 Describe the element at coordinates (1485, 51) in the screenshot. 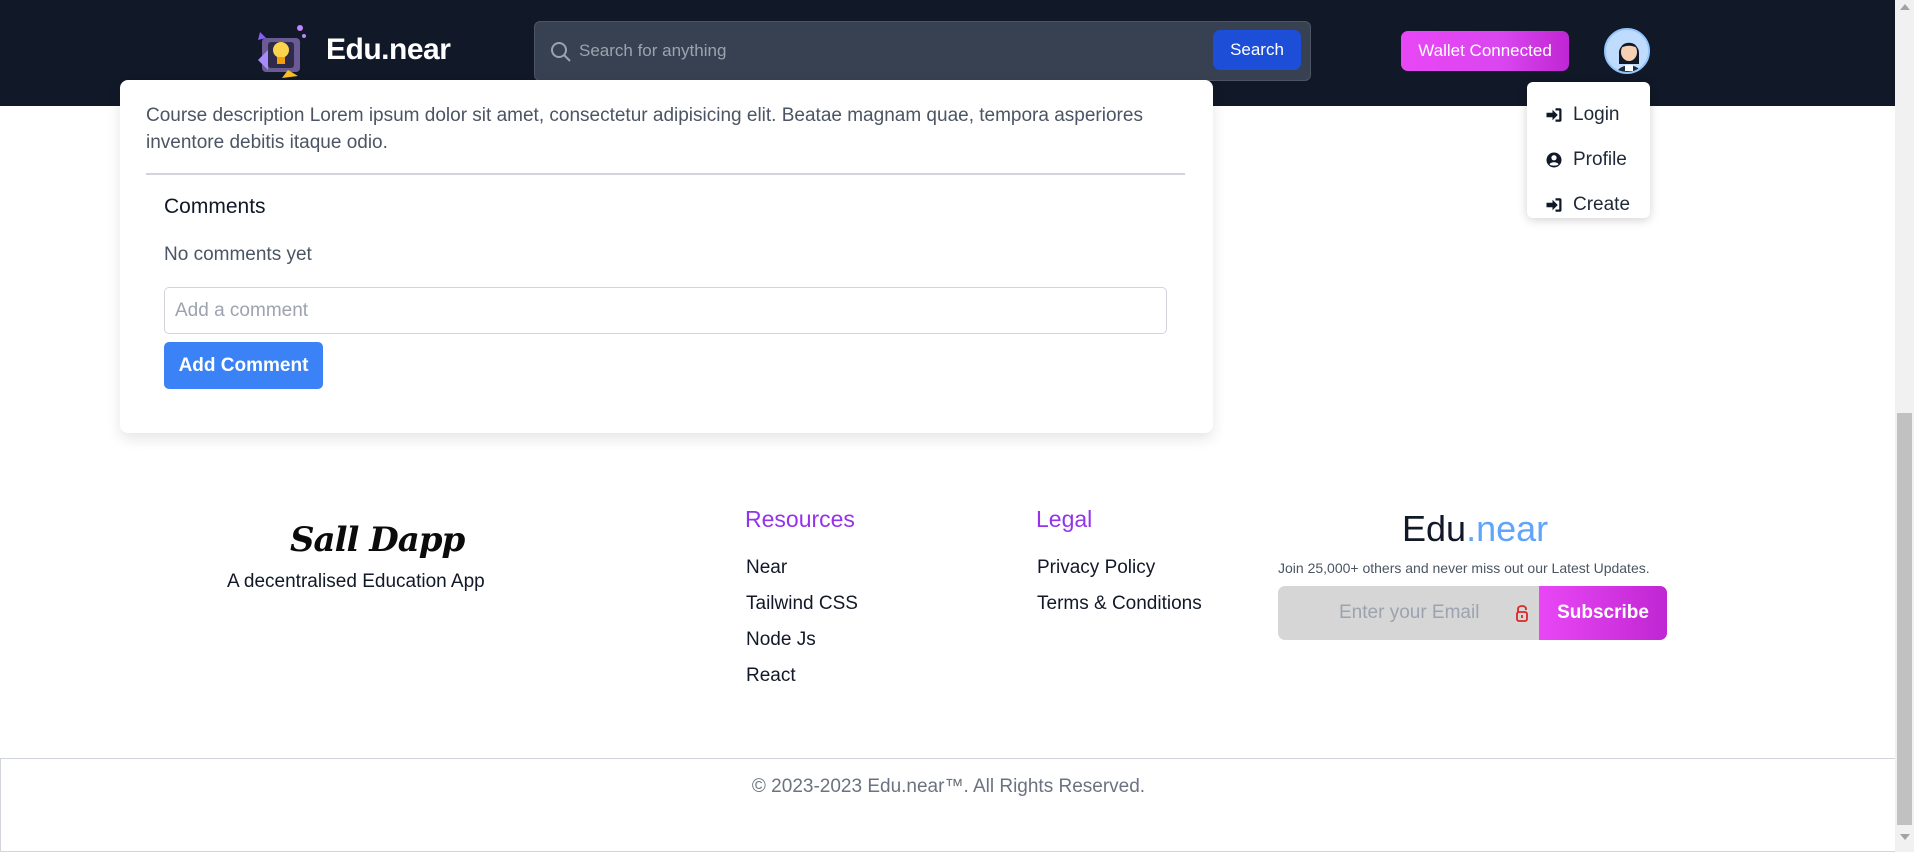

I see `wallet-connected-button: Wallet Connected` at that location.